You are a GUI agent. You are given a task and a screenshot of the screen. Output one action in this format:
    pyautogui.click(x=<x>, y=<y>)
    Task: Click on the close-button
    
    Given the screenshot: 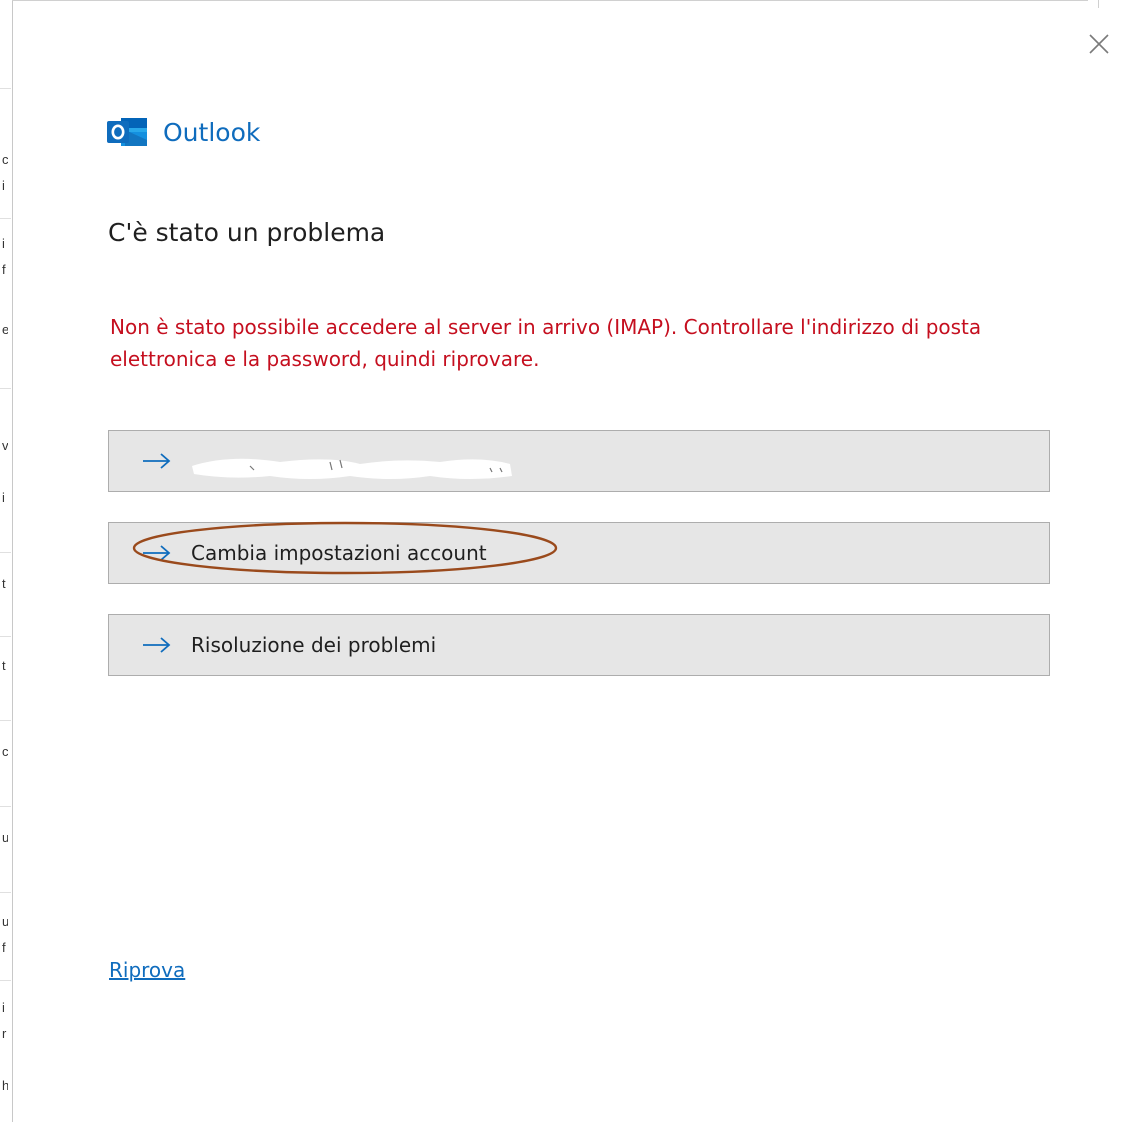 What is the action you would take?
    pyautogui.click(x=1099, y=44)
    